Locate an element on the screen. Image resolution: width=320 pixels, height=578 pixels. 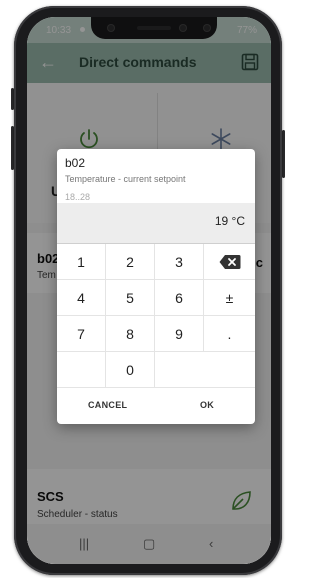
dialog-actions: CANCEL OK is located at coordinates (156, 407).